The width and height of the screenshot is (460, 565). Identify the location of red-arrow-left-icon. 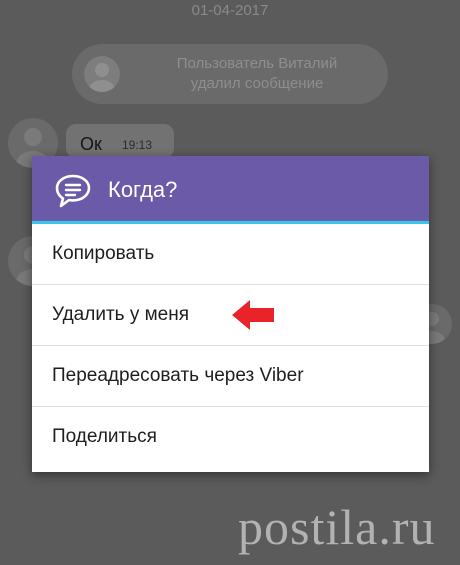
(253, 315).